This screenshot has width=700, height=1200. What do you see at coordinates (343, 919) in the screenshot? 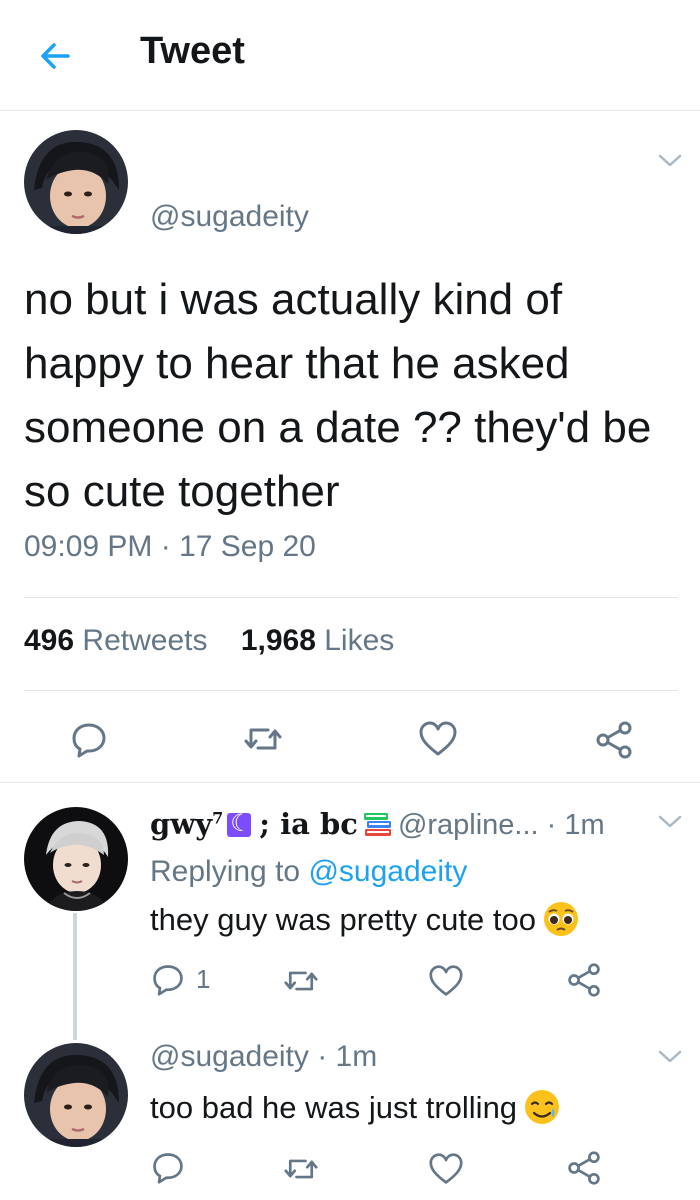
I see `reply-text-body: they guy was pretty cute too` at bounding box center [343, 919].